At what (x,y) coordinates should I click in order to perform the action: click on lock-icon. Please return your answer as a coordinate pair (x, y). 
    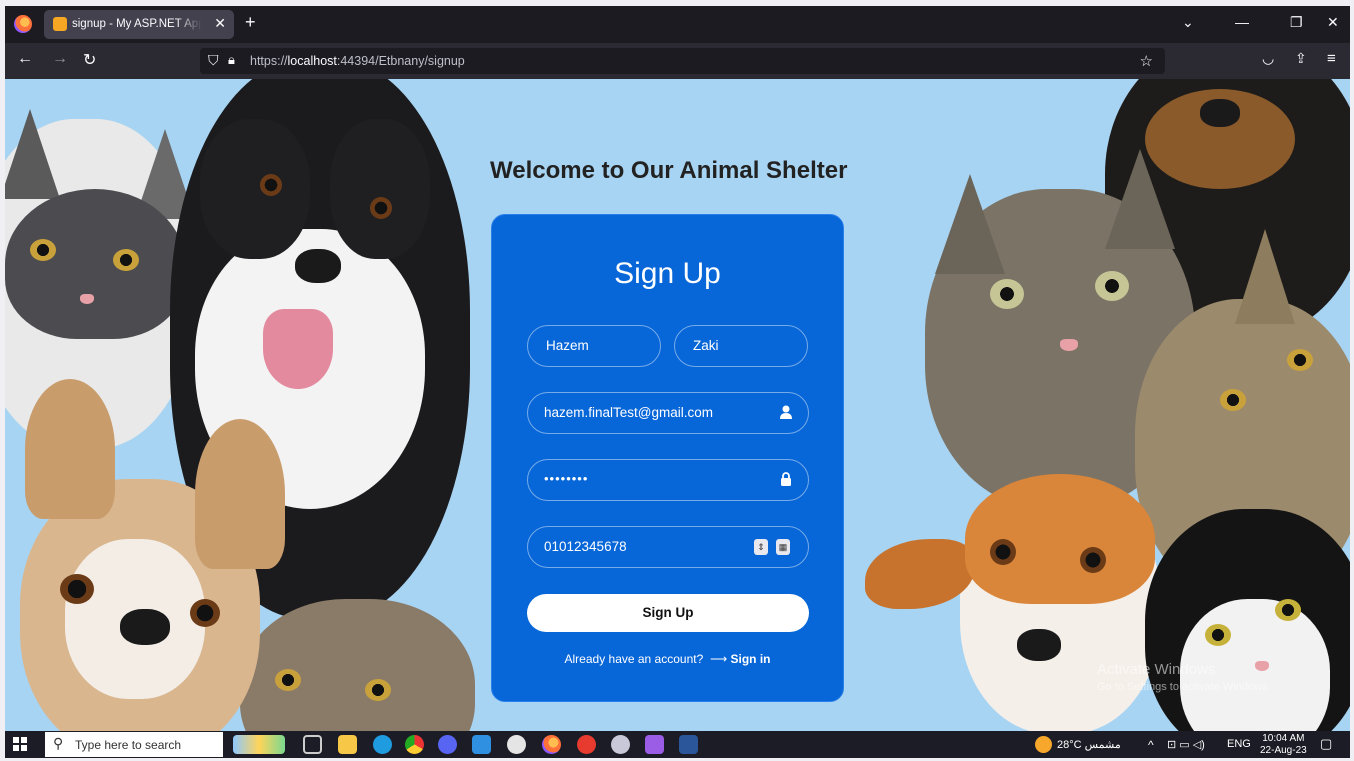
    Looking at the image, I should click on (786, 480).